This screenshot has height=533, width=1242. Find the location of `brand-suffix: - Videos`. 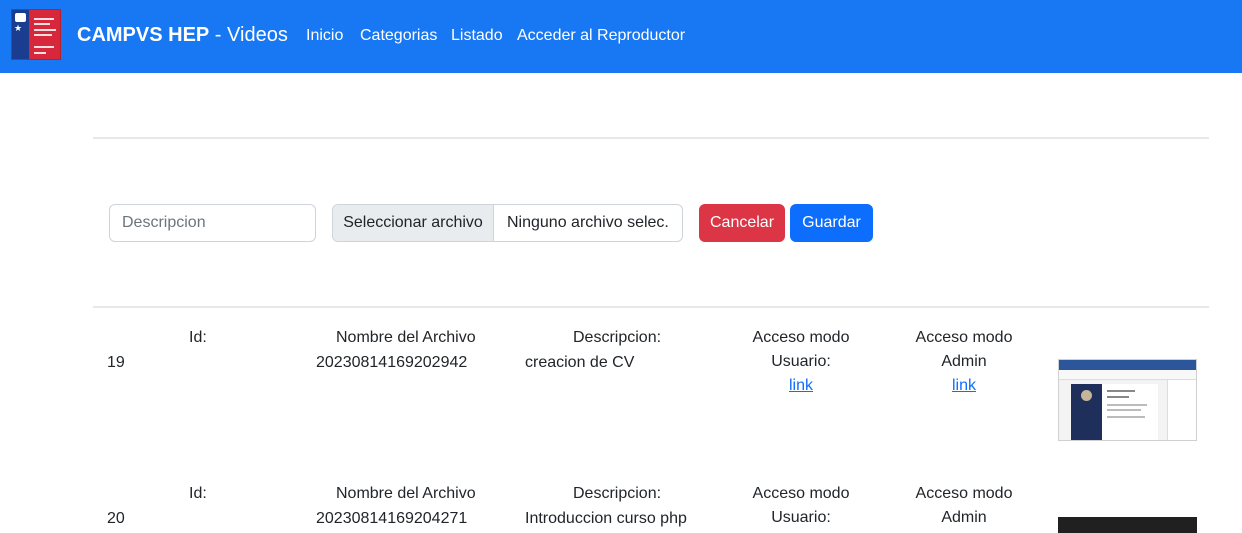

brand-suffix: - Videos is located at coordinates (248, 35).